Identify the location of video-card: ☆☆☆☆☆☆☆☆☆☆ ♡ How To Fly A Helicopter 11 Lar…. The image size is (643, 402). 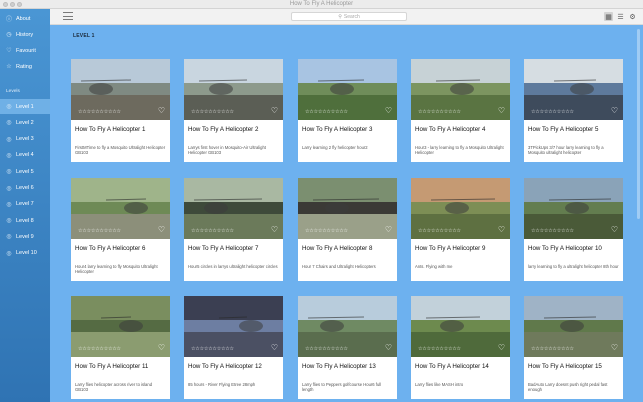
(120, 347).